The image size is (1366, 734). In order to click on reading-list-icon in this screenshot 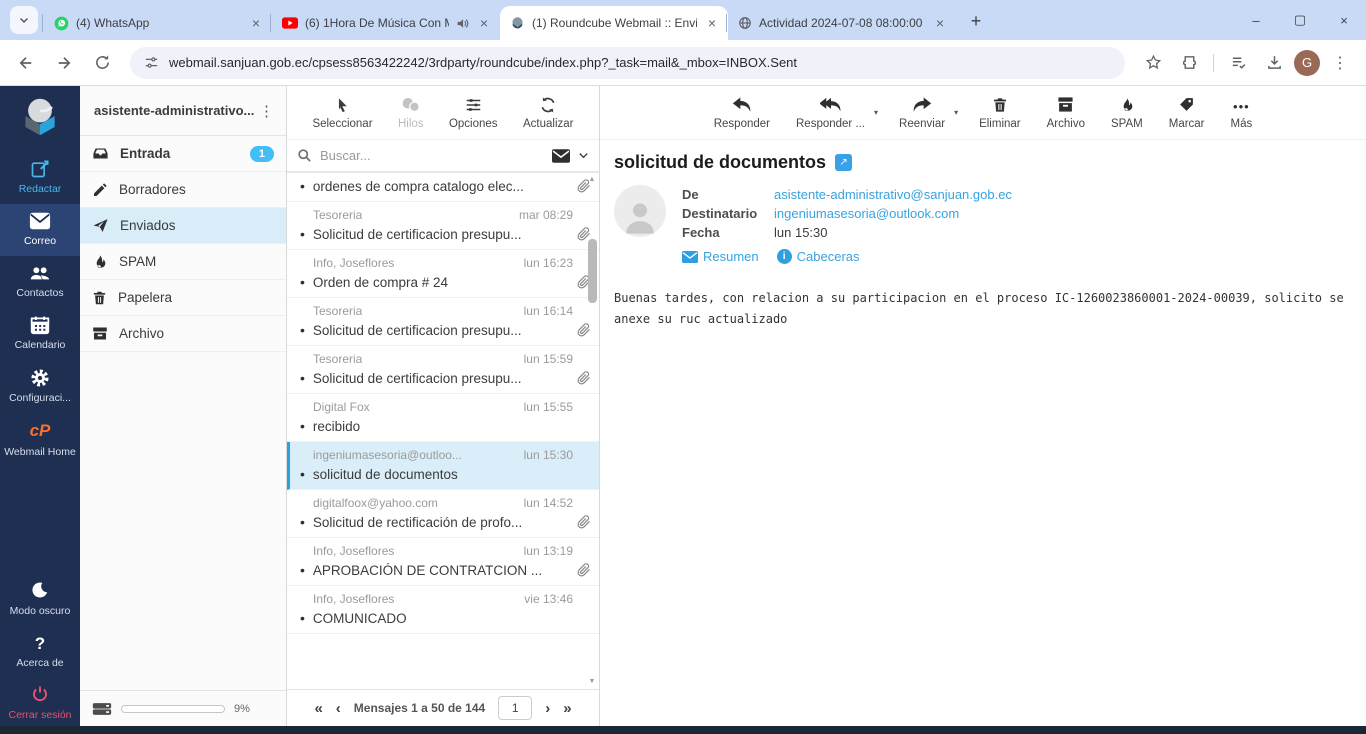, I will do `click(1238, 63)`.